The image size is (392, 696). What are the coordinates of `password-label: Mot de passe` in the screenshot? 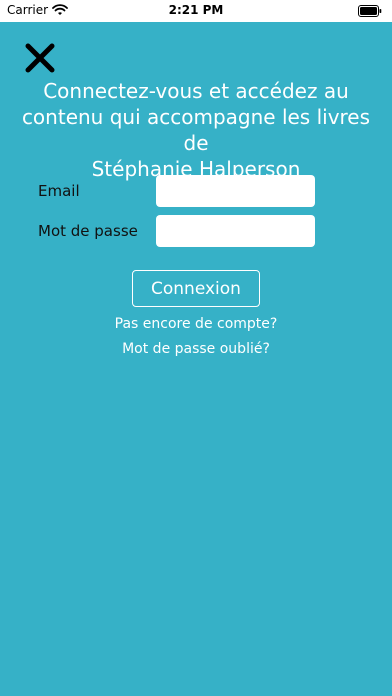 It's located at (88, 231).